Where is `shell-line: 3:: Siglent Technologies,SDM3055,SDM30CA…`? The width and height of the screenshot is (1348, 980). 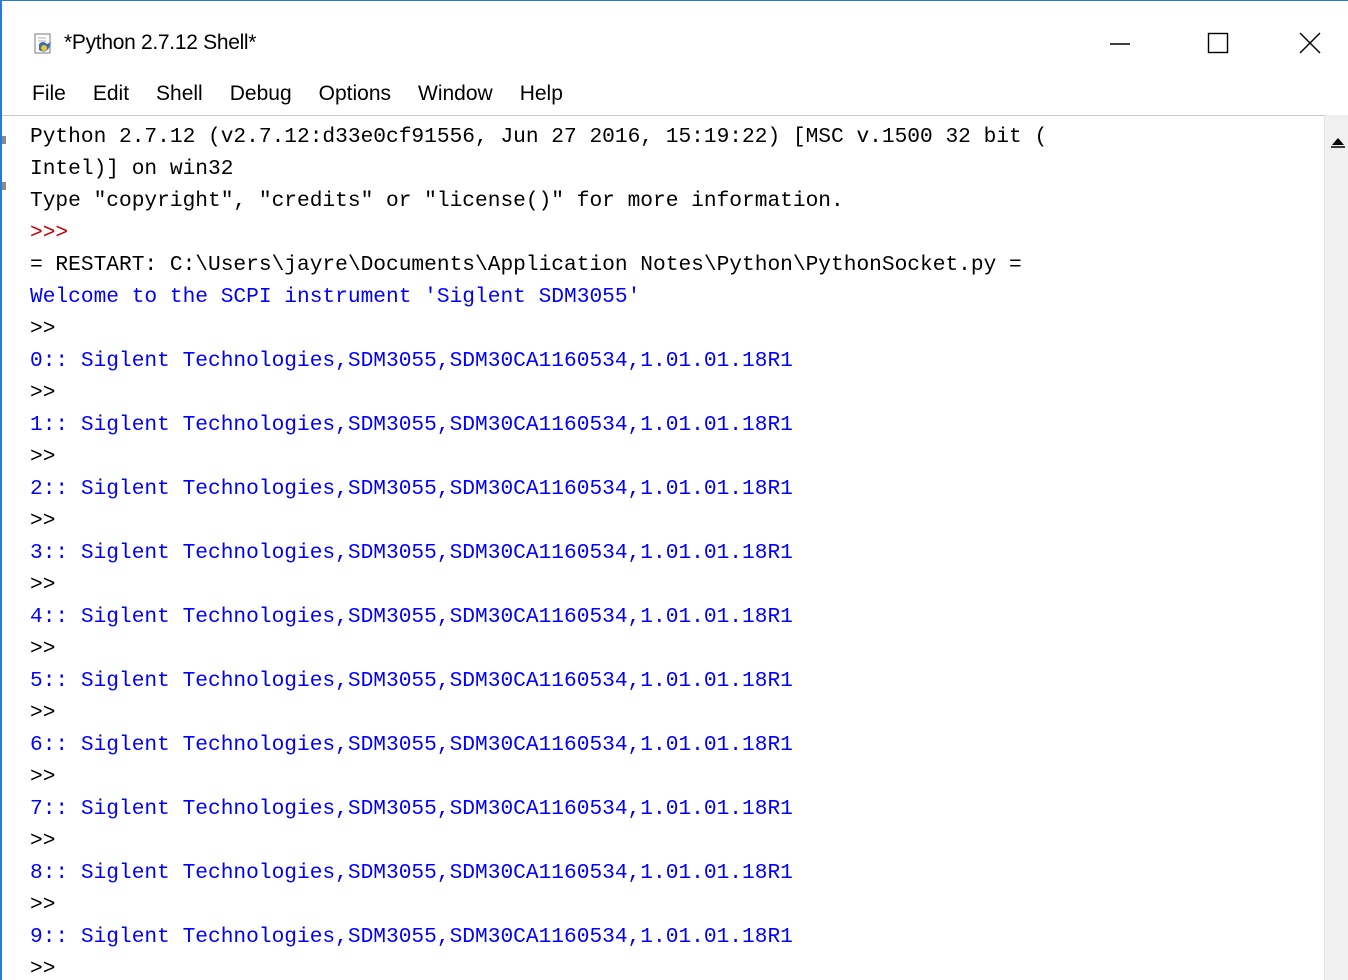
shell-line: 3:: Siglent Technologies,SDM3055,SDM30CA… is located at coordinates (411, 553).